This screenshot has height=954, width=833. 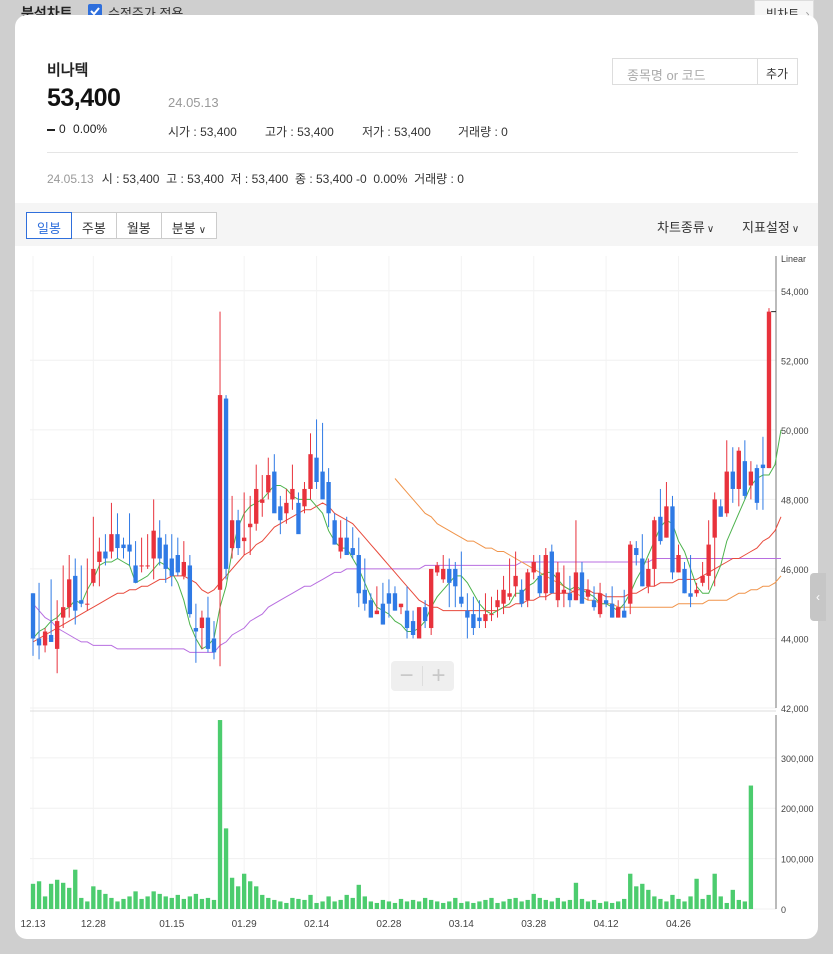 I want to click on zoom-controls: − +, so click(x=422, y=676).